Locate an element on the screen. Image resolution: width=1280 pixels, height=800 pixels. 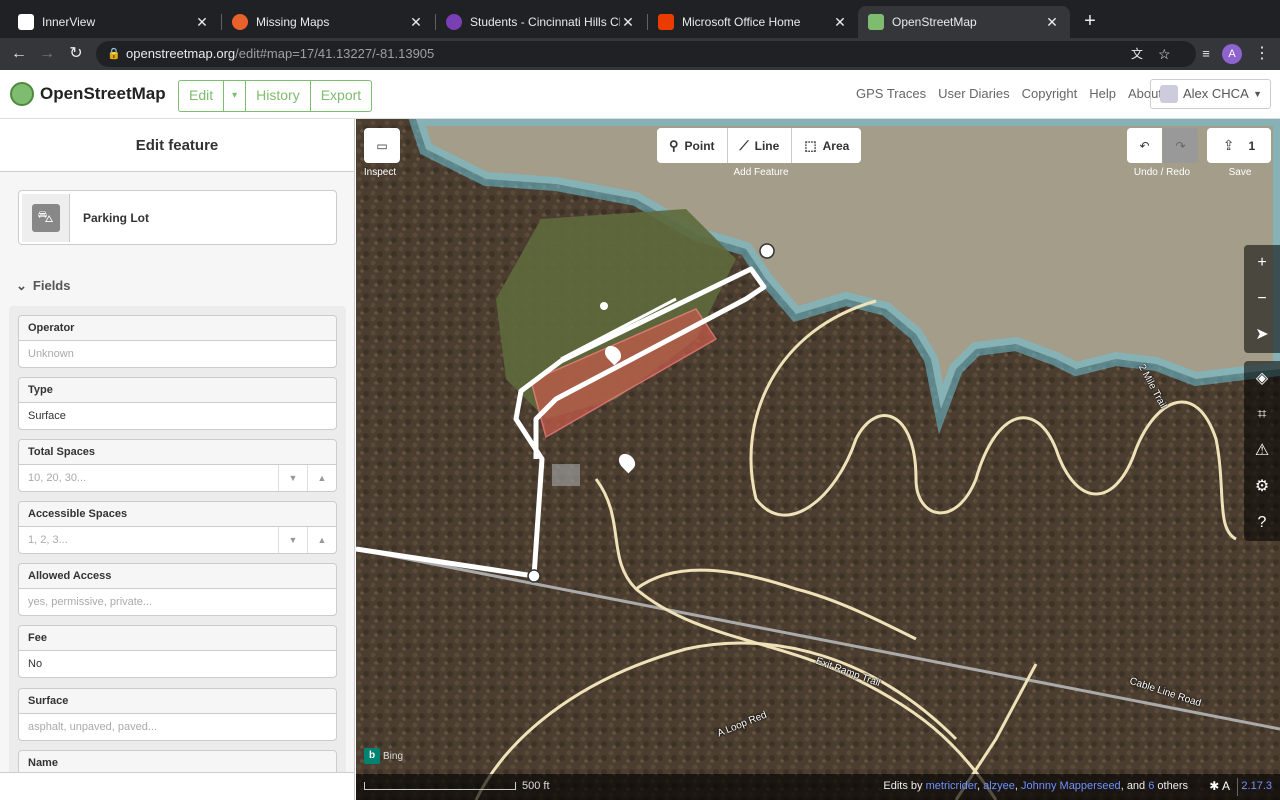
new-tab-plus-icon: + is located at coordinates (1090, 21).